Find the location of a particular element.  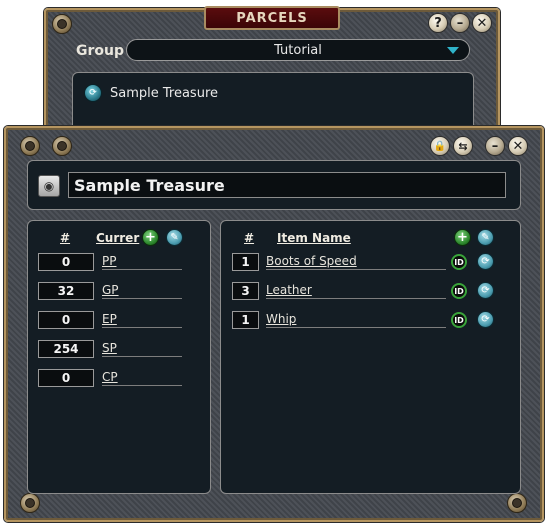

item-name-label: Boots of Speed is located at coordinates (356, 262).